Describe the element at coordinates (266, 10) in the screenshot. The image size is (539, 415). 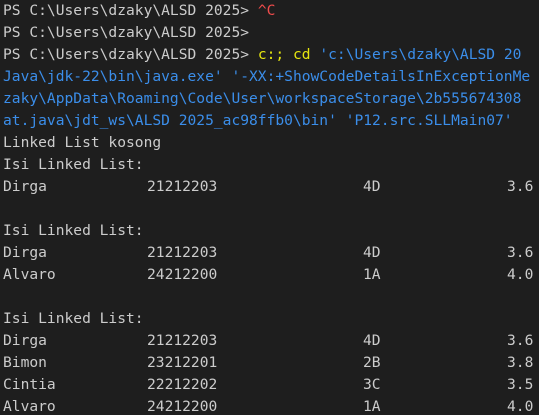
I see `interrupt-signal: ^C` at that location.